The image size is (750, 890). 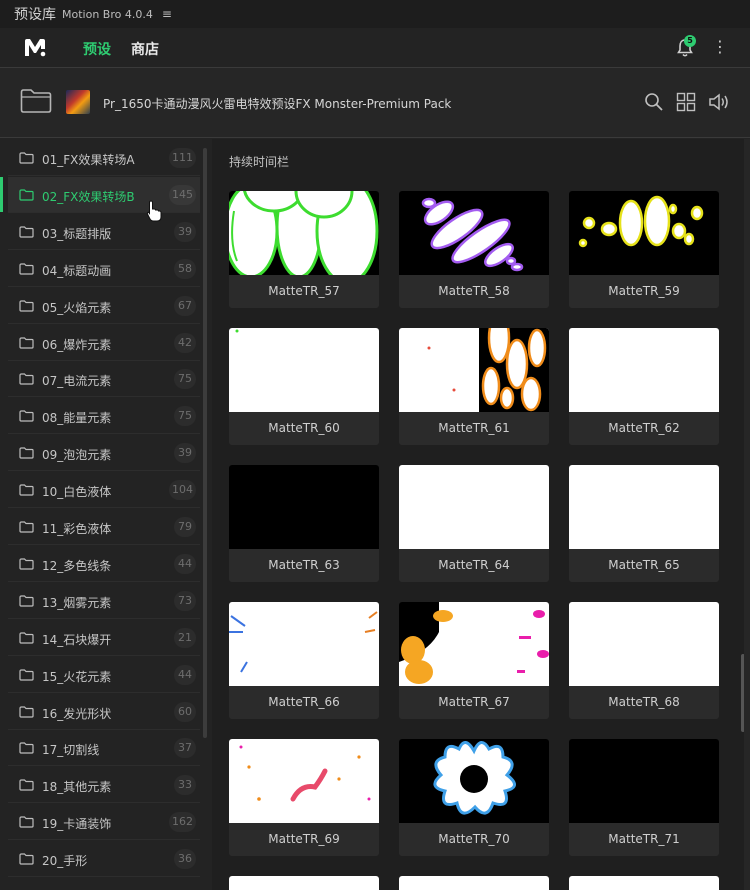 I want to click on preset-card: MatteTR_60, so click(x=304, y=386).